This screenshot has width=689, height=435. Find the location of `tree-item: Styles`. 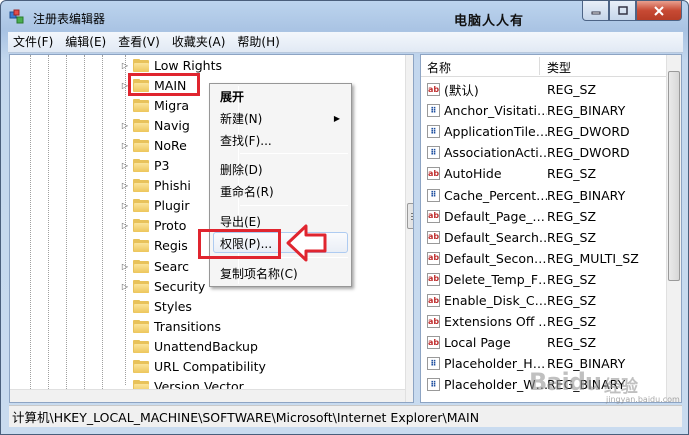

tree-item: Styles is located at coordinates (156, 306).